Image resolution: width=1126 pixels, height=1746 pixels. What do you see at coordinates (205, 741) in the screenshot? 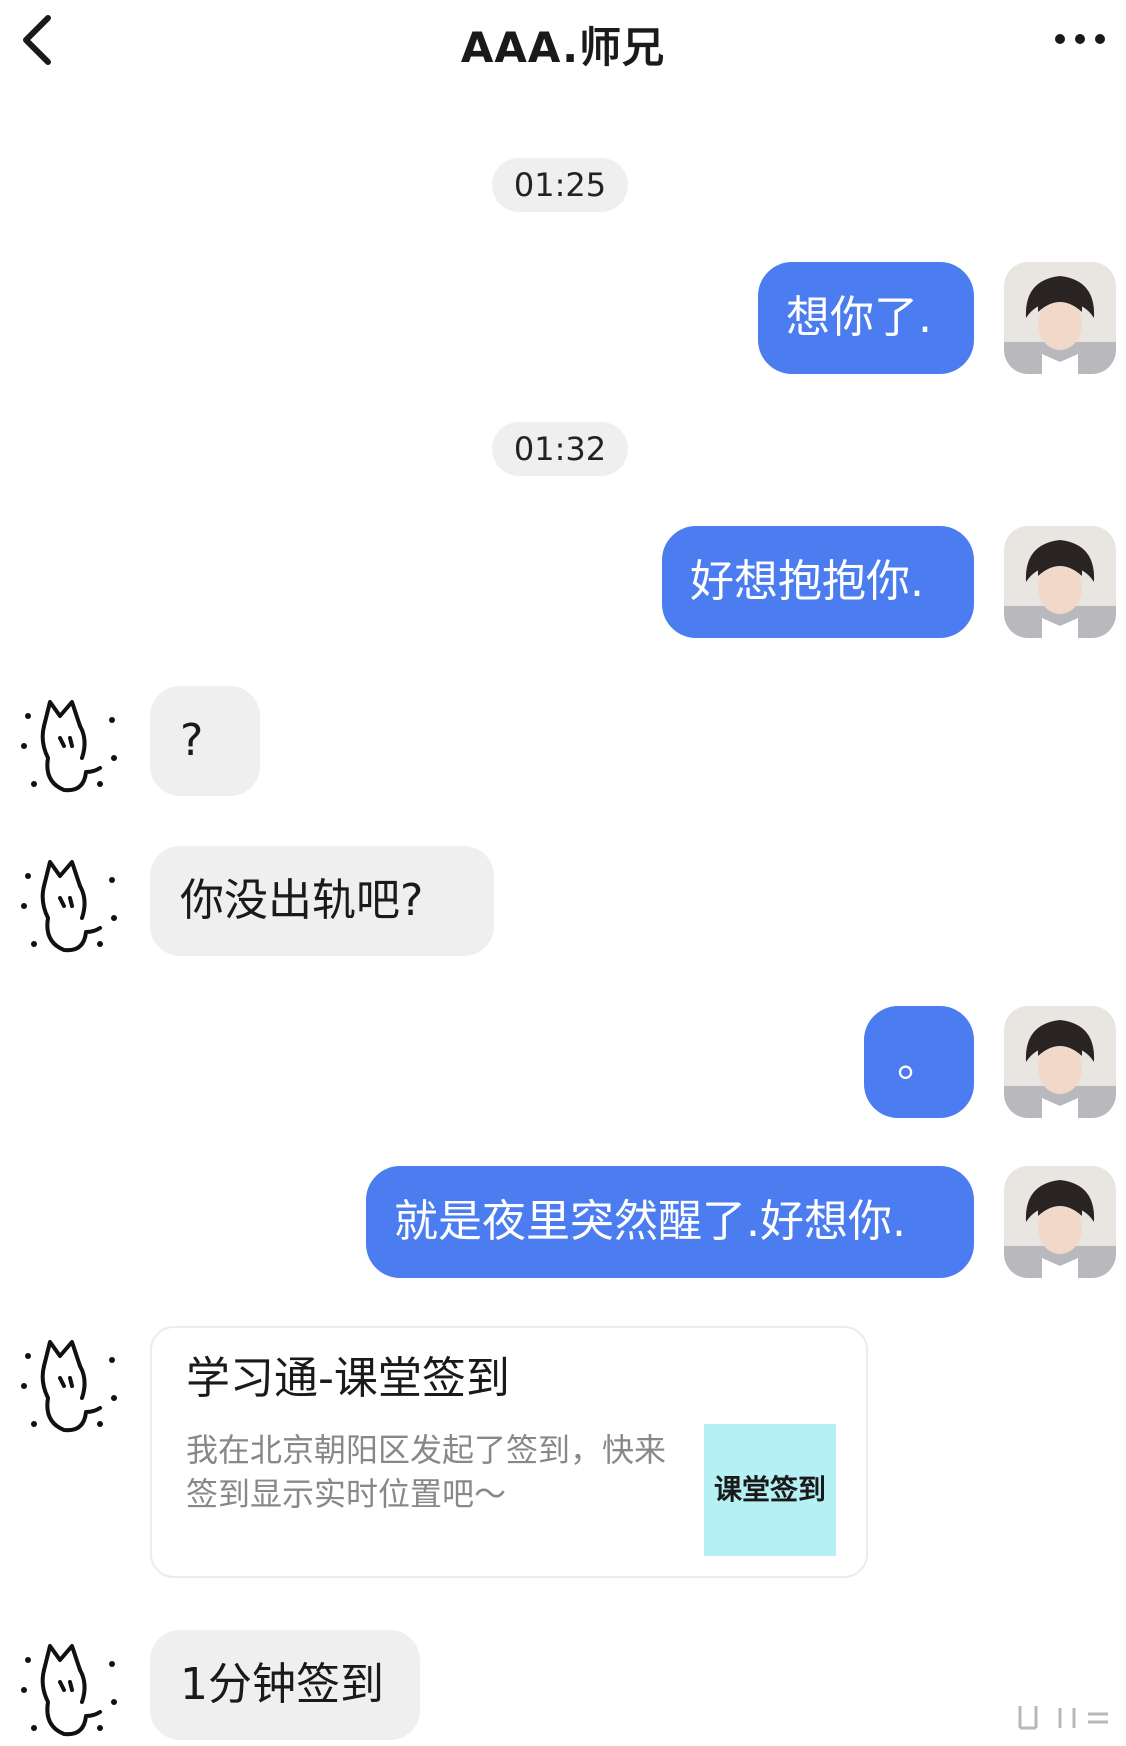
I see `incoming-message-bubble: ?` at bounding box center [205, 741].